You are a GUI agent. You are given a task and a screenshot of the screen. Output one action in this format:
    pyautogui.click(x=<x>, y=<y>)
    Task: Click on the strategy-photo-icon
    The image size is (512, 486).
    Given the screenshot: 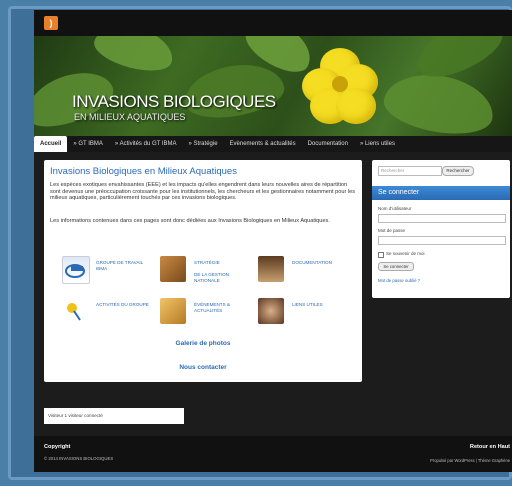 What is the action you would take?
    pyautogui.click(x=173, y=269)
    